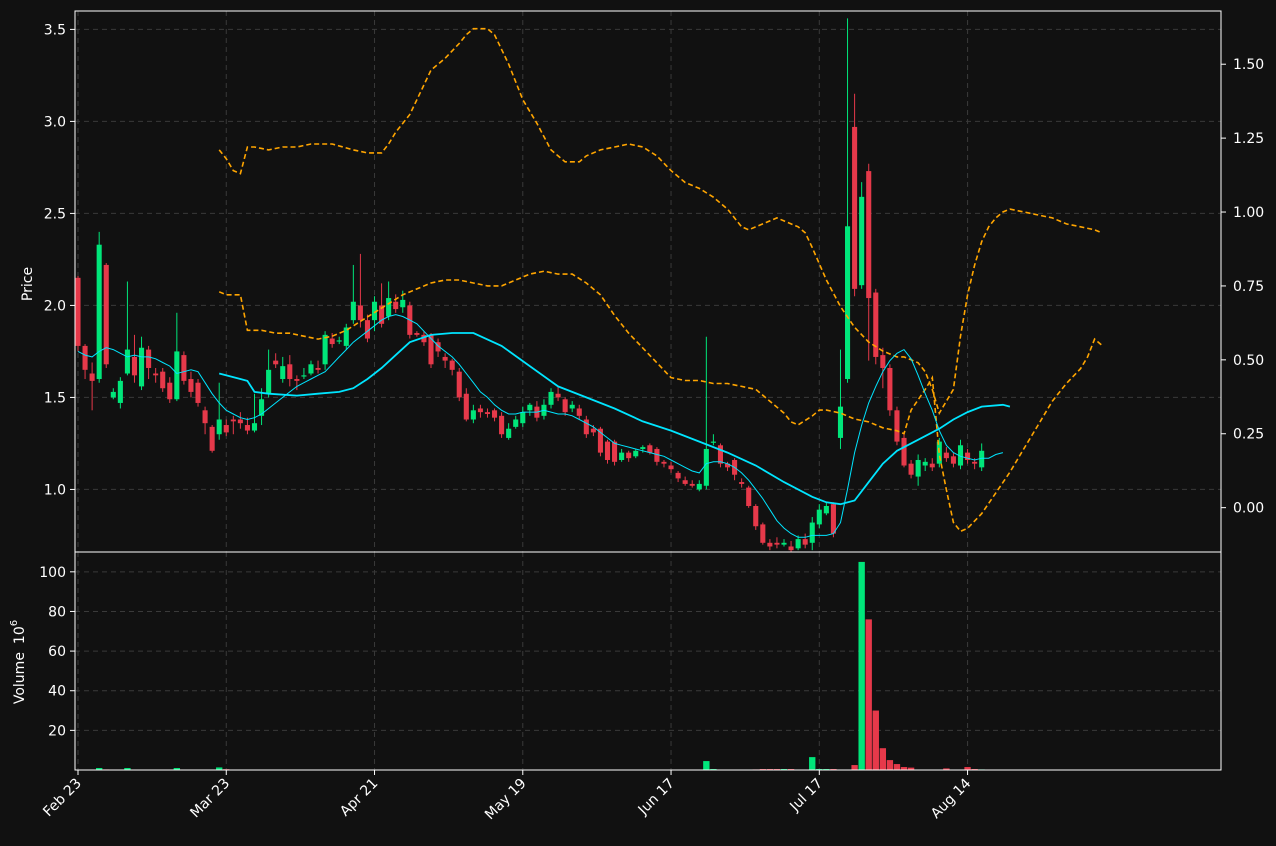 The image size is (1276, 846). I want to click on volume-tick-label: 80, so click(57, 612).